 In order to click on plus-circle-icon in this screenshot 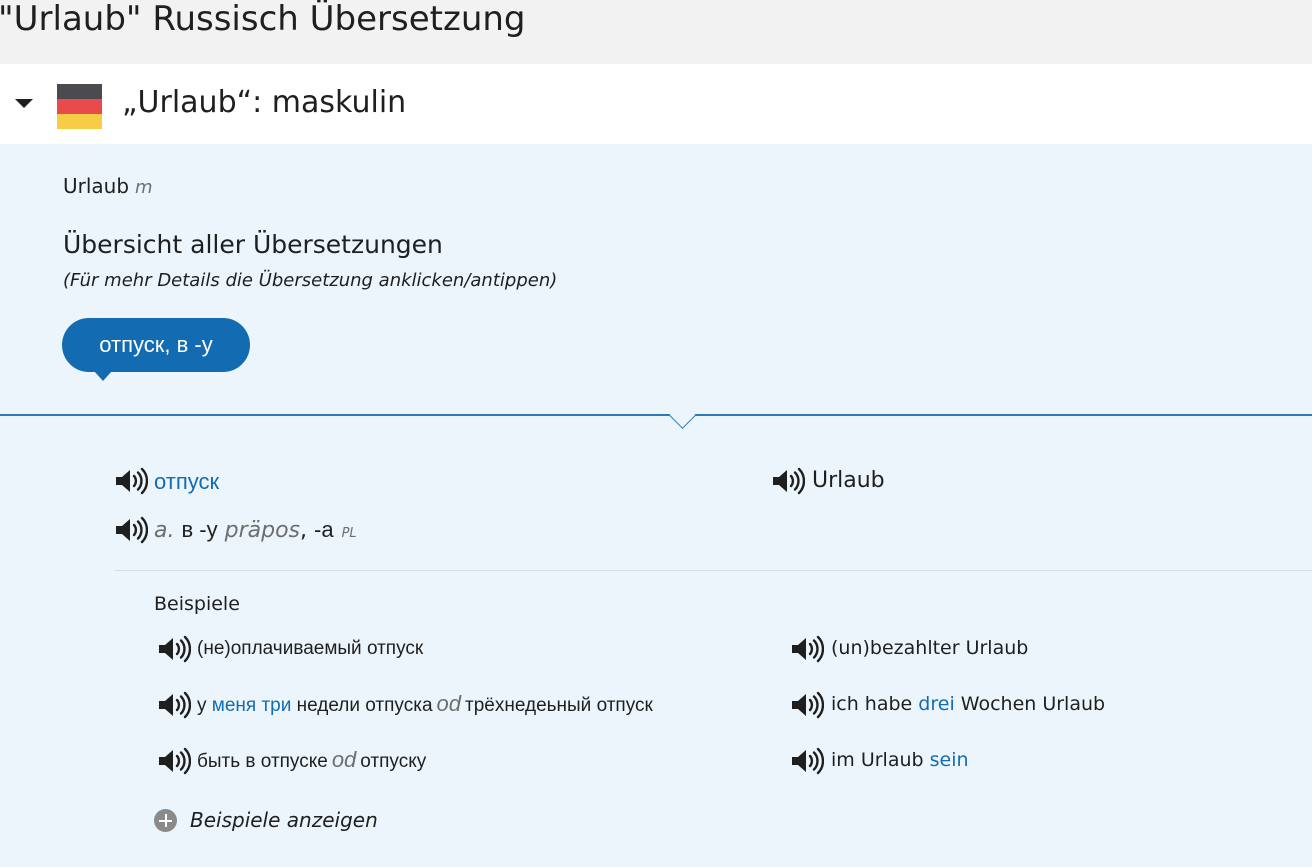, I will do `click(165, 820)`.